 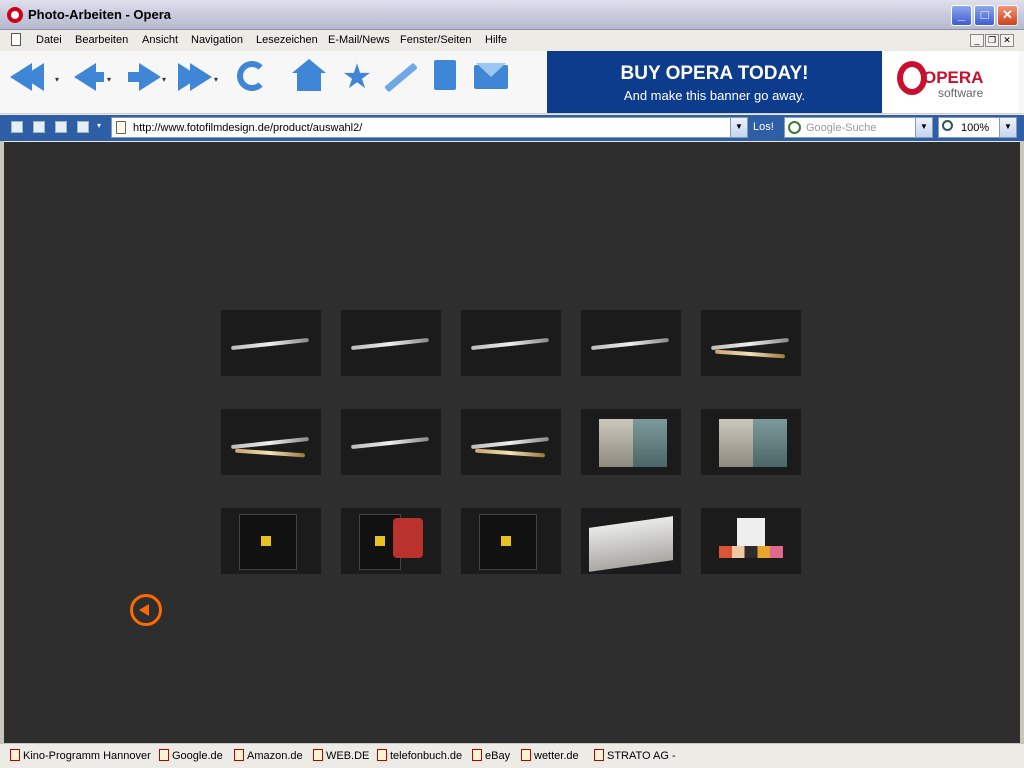 I want to click on banner-headline: BUY OPERA TODAY!, so click(x=714, y=73).